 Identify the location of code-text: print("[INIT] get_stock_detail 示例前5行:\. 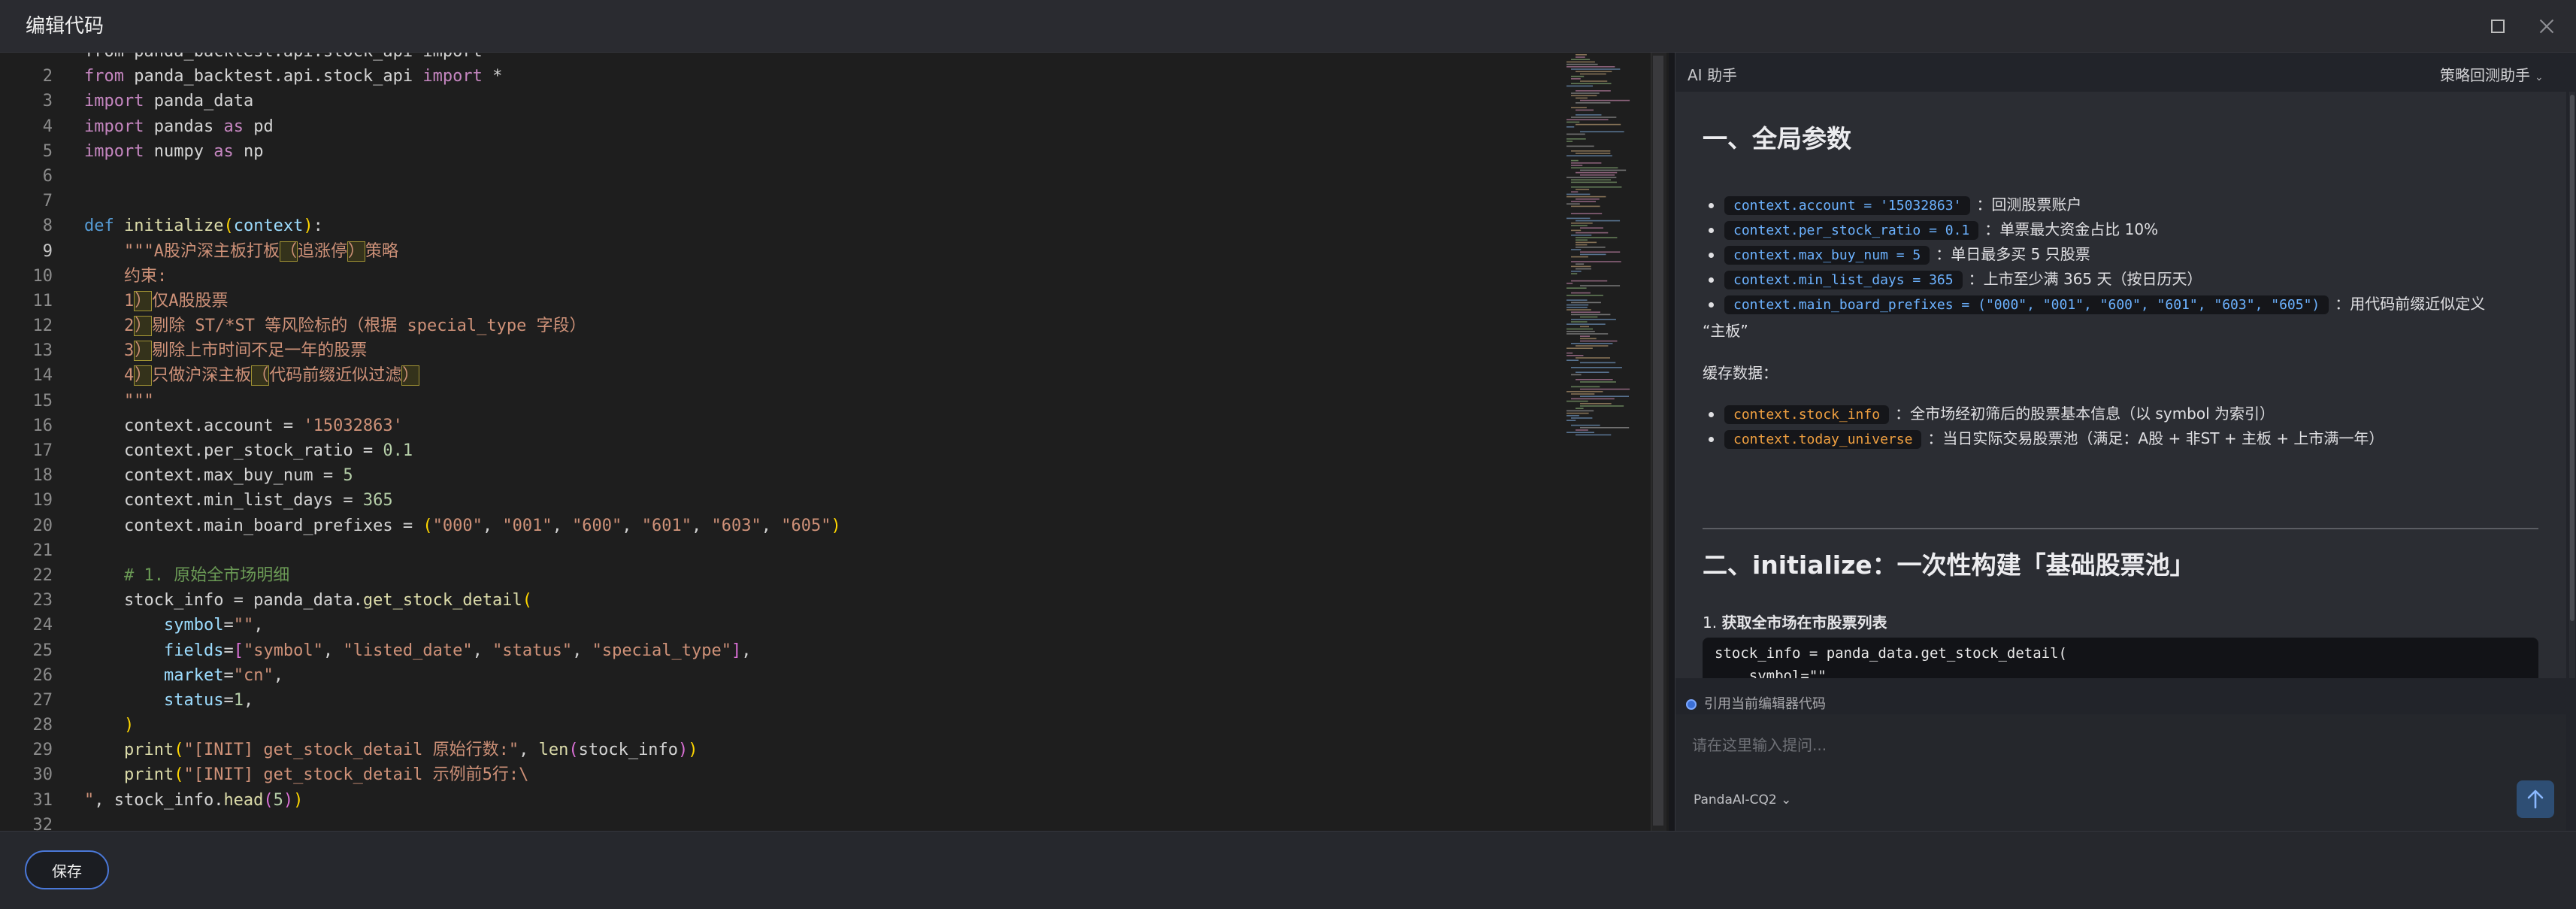
(326, 775).